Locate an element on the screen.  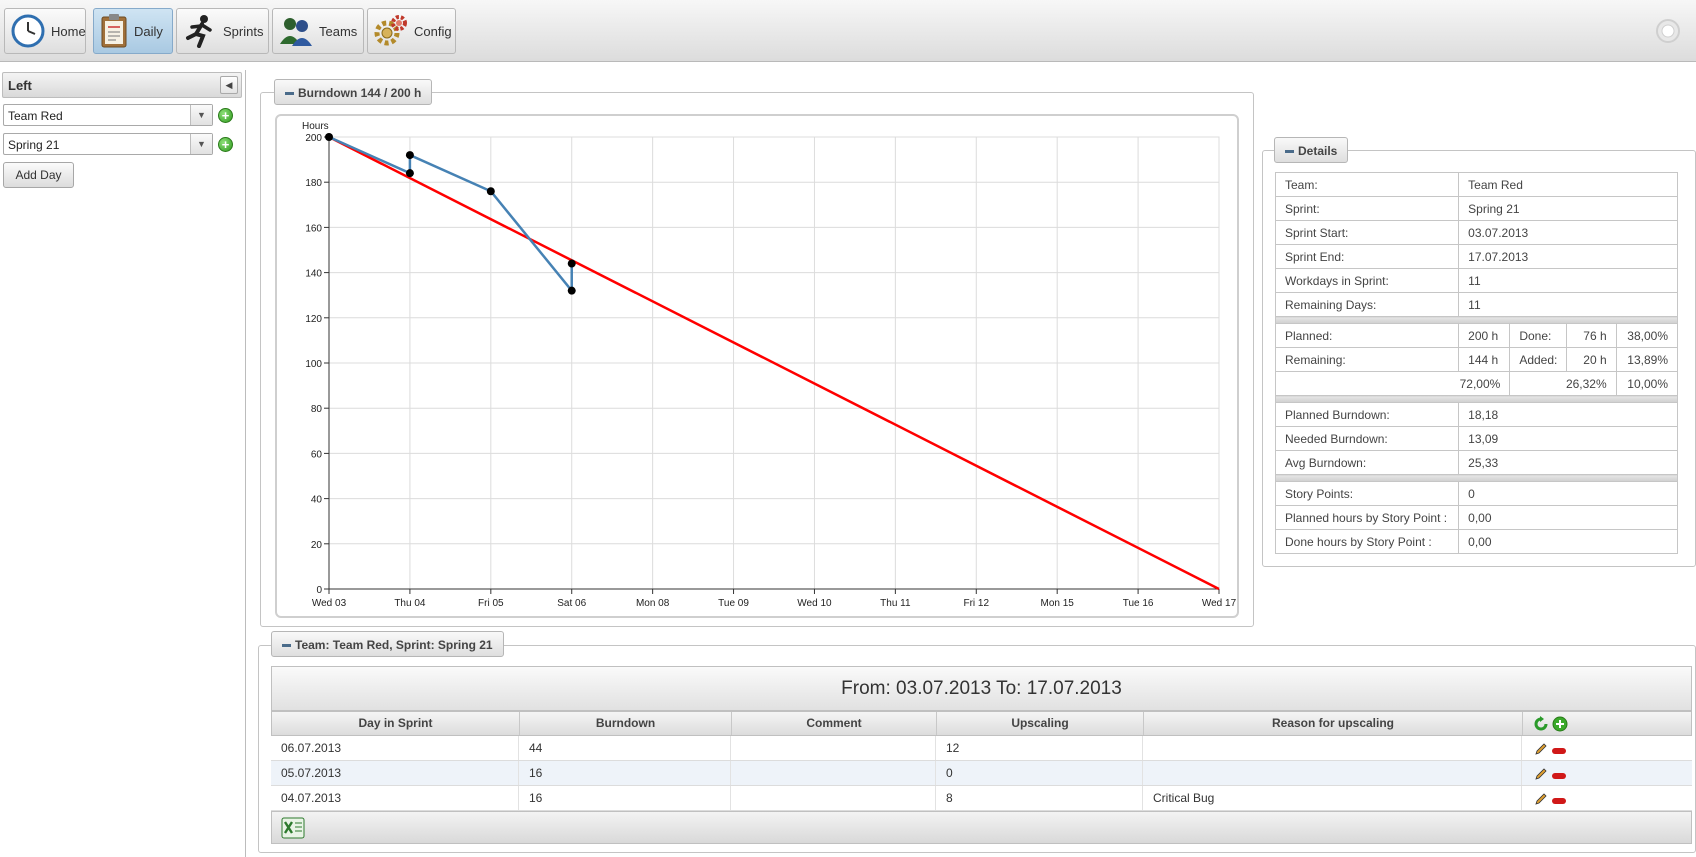
detail-label: Done hours by Story Point : is located at coordinates (1367, 541).